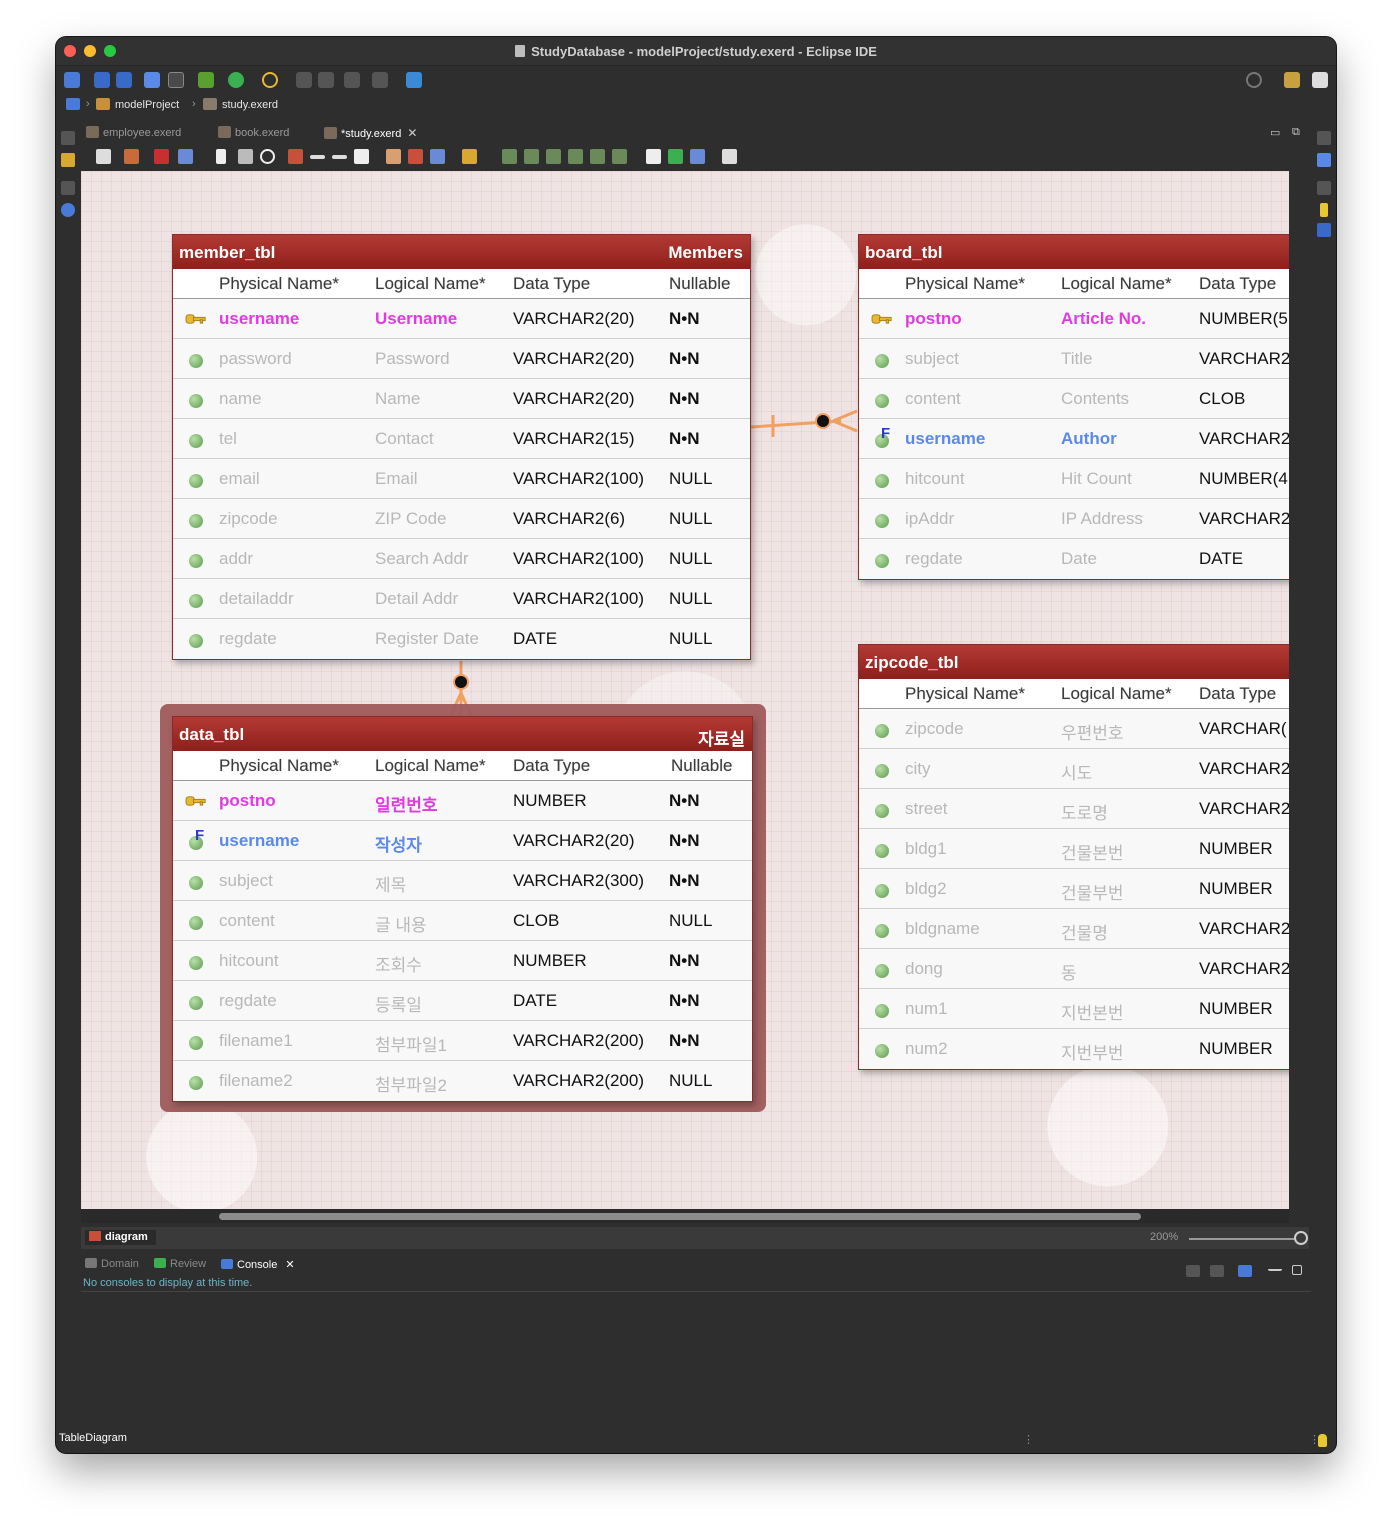 This screenshot has height=1527, width=1392. I want to click on table-tool-icon, so click(295, 156).